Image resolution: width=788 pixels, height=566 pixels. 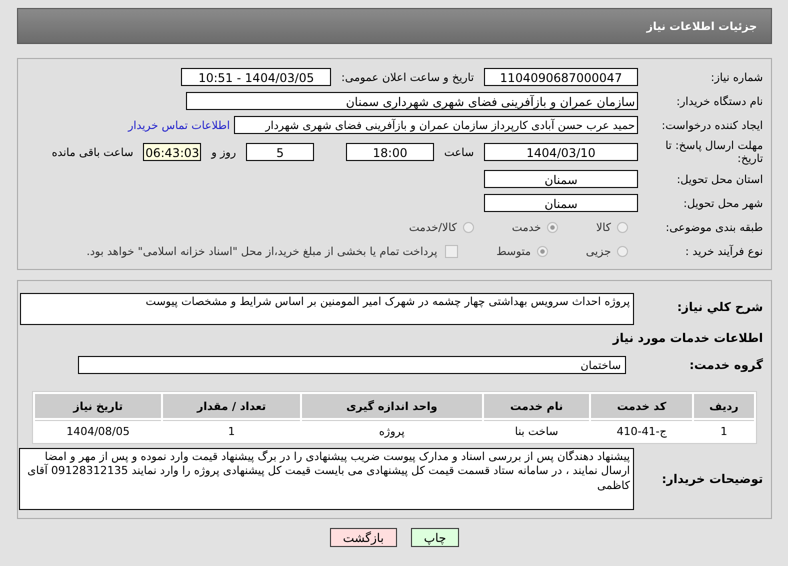 I want to click on radio-label: متوسط, so click(x=513, y=251).